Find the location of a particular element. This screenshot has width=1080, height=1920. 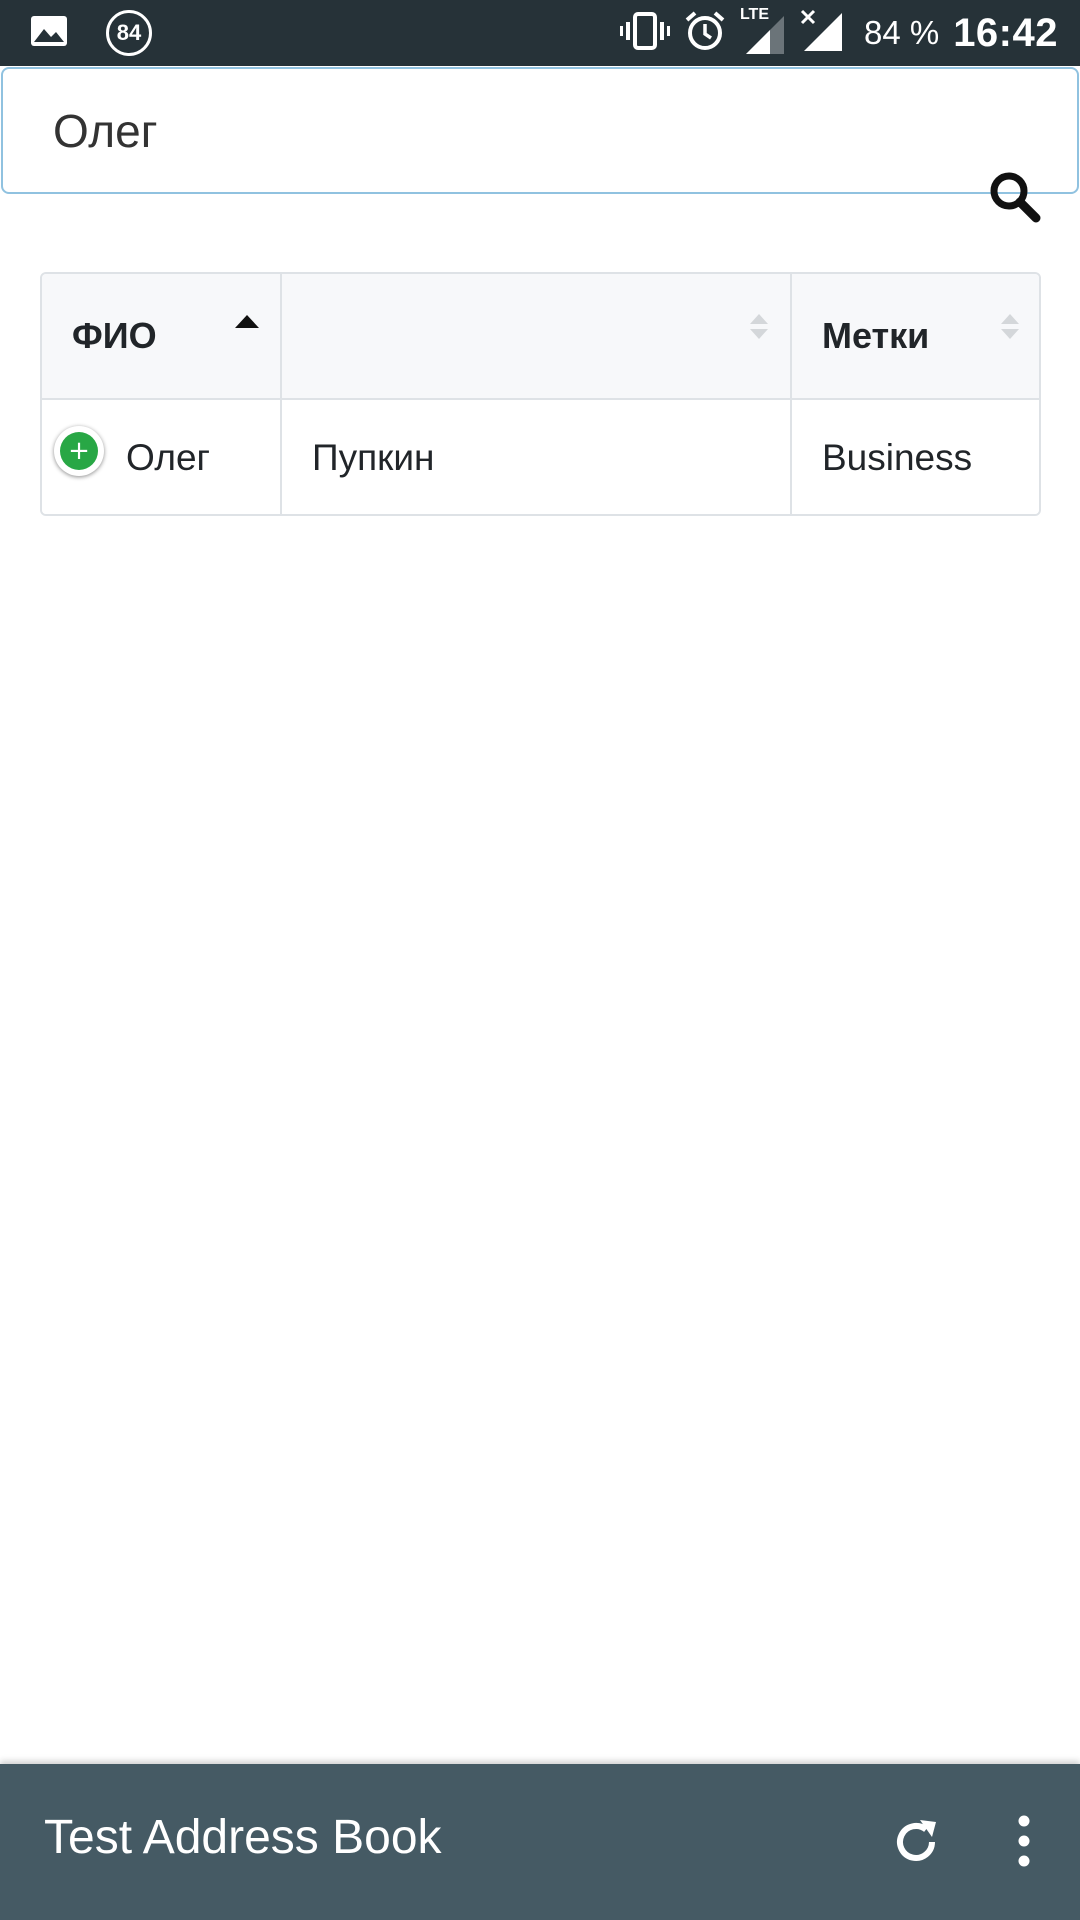

column-header-fio: ФИО is located at coordinates (161, 336).